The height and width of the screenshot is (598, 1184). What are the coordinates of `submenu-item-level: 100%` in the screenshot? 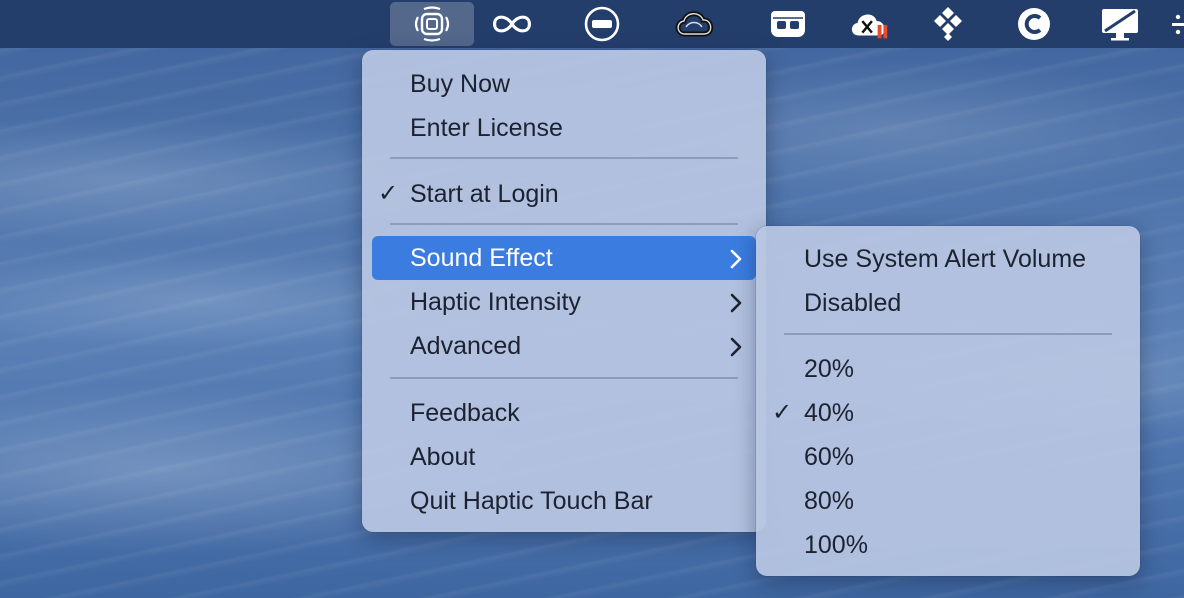 It's located at (948, 545).